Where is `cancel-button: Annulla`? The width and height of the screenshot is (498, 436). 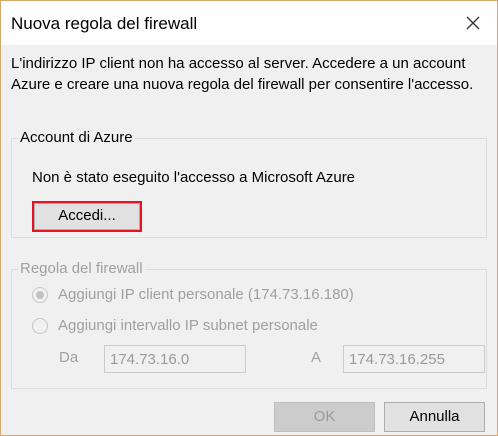 cancel-button: Annulla is located at coordinates (434, 417).